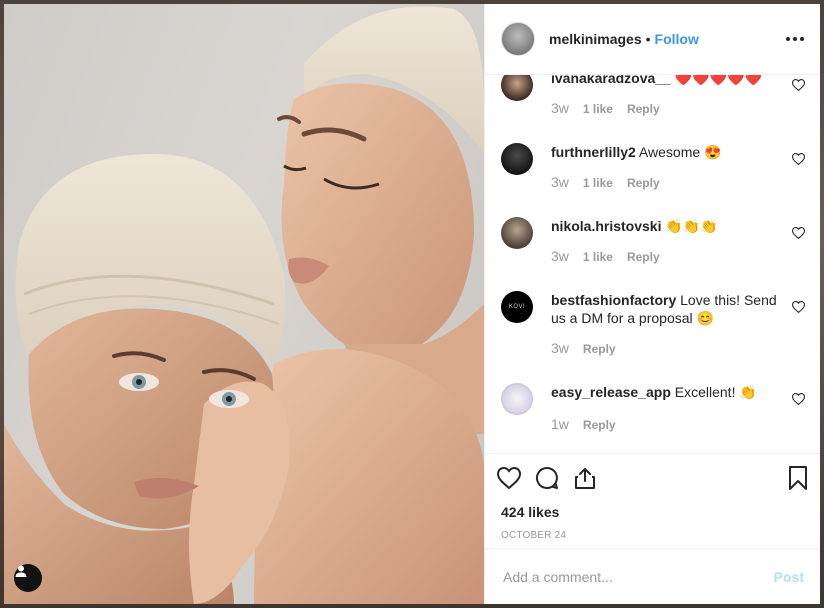 The width and height of the screenshot is (824, 608). Describe the element at coordinates (680, 152) in the screenshot. I see `comment-text: Awesome 😍` at that location.